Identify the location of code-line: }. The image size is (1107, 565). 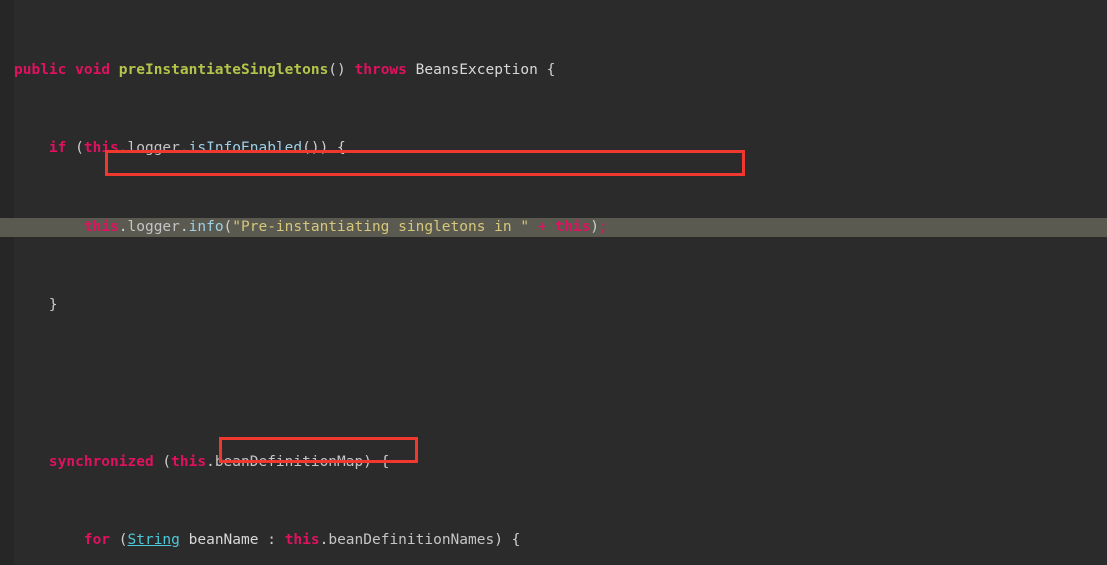
(553, 306).